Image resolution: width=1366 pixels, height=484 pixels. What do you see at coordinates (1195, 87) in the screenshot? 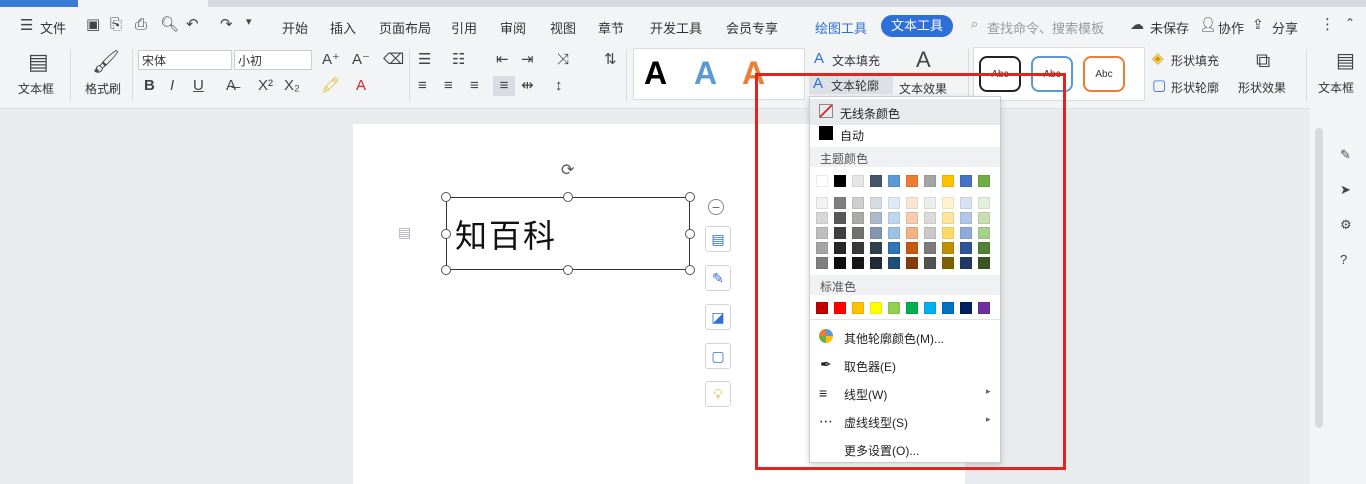
I see `shape-outline-button: 形状轮廓` at bounding box center [1195, 87].